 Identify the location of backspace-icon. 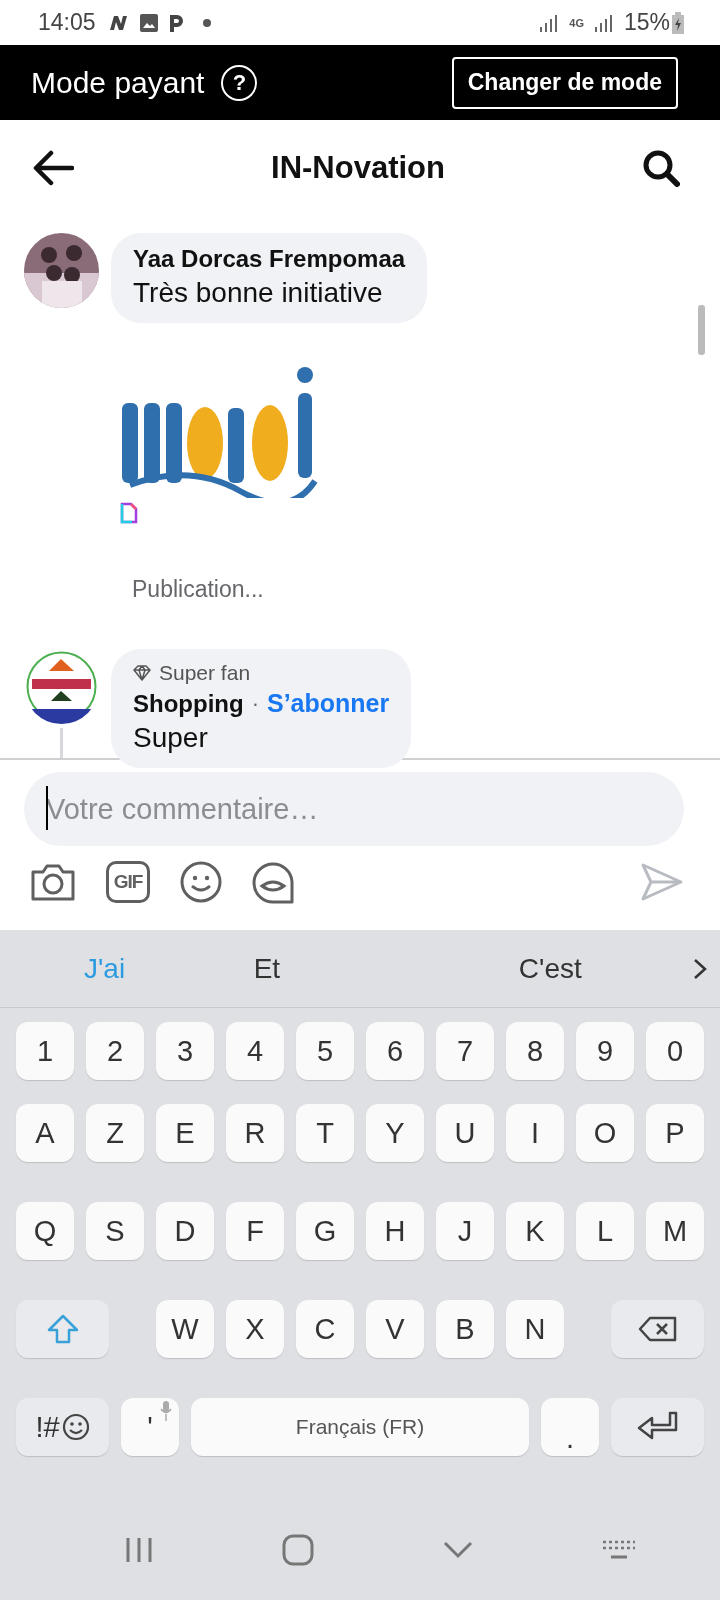
(657, 1329).